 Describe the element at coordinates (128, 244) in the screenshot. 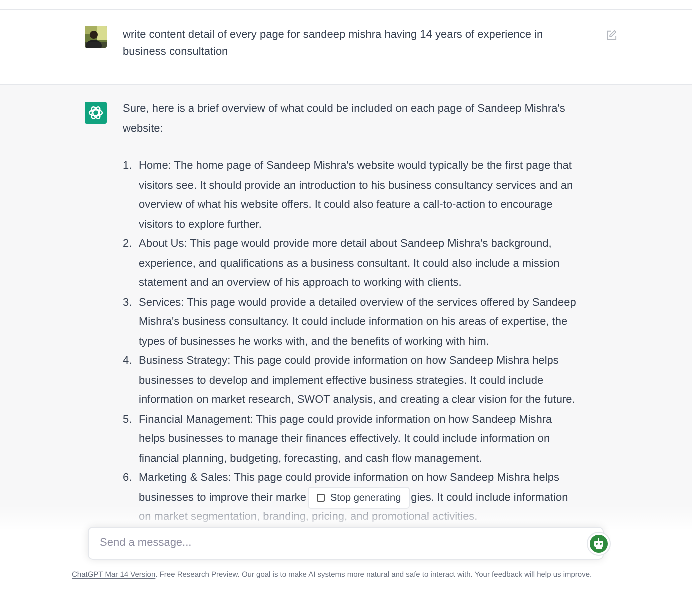

I see `list-number: 2.` at that location.